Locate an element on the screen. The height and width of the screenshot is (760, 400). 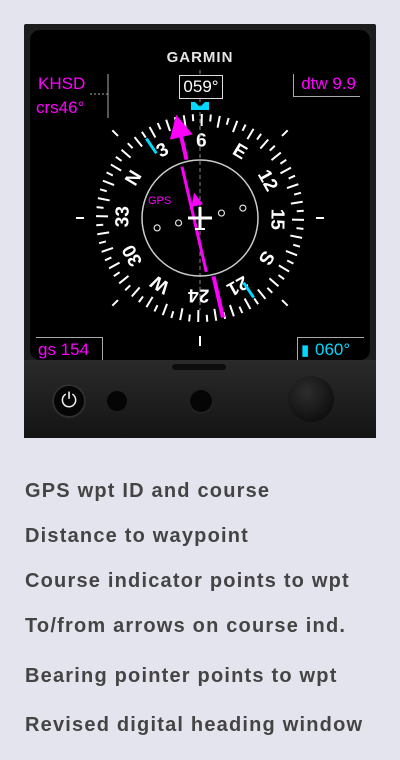
compass-label: 15 is located at coordinates (276, 220).